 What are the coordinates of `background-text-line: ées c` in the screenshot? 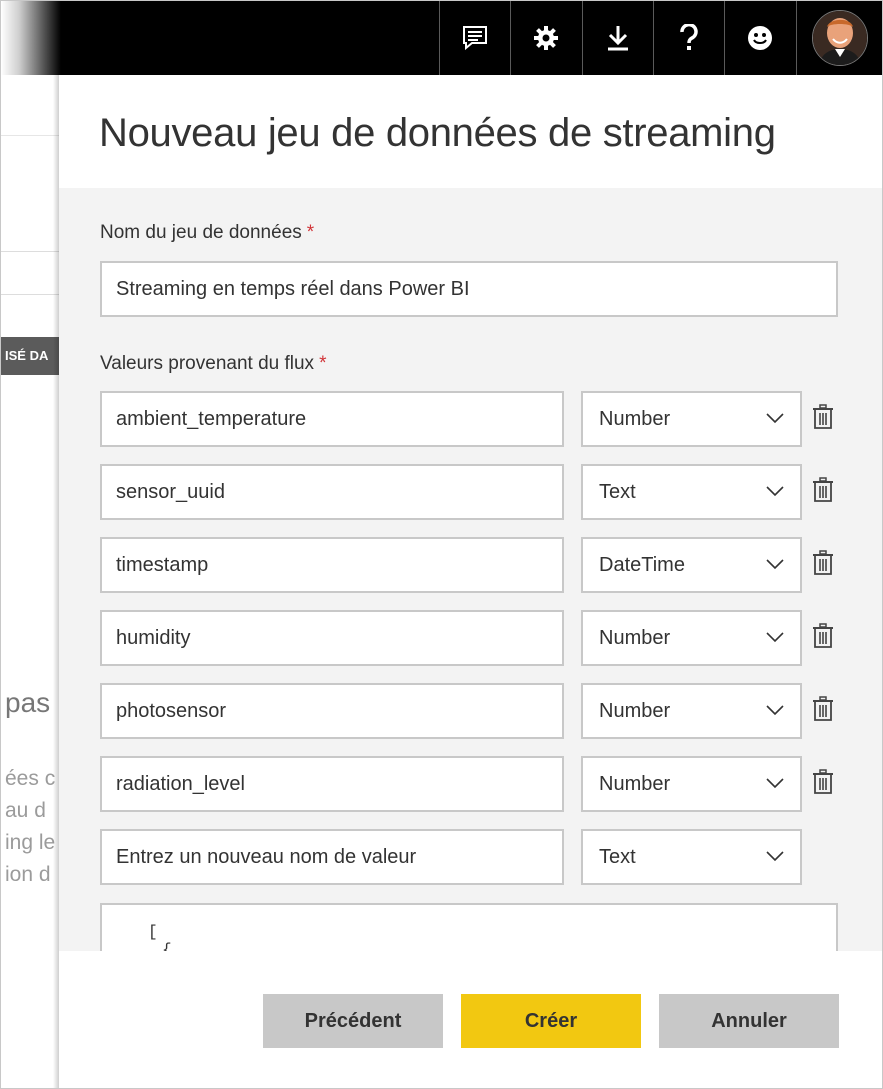 It's located at (30, 778).